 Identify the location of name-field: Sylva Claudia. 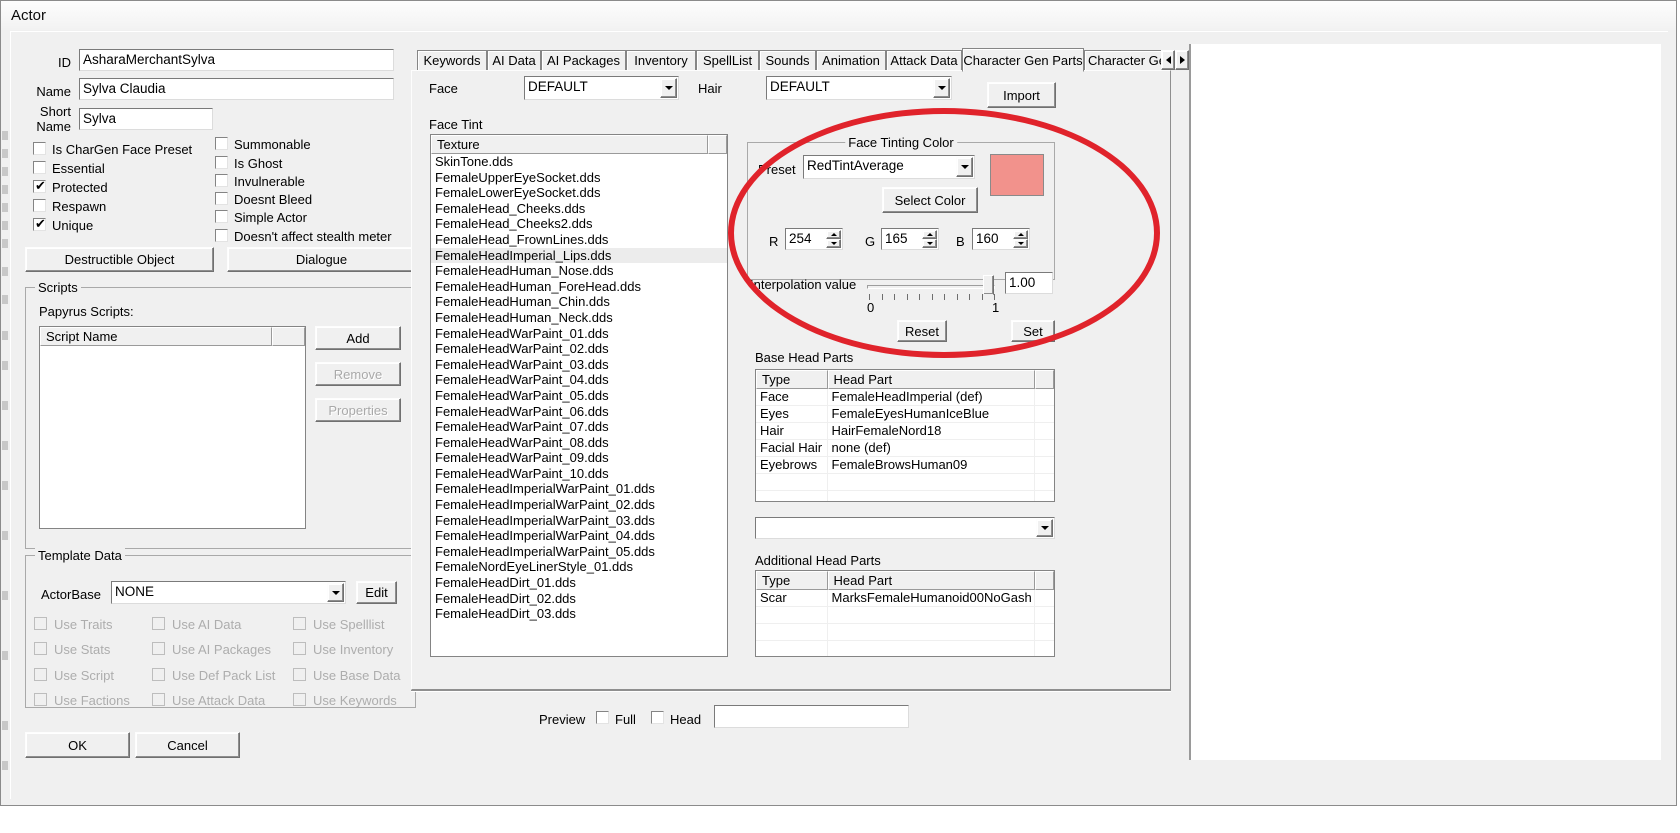
(236, 89).